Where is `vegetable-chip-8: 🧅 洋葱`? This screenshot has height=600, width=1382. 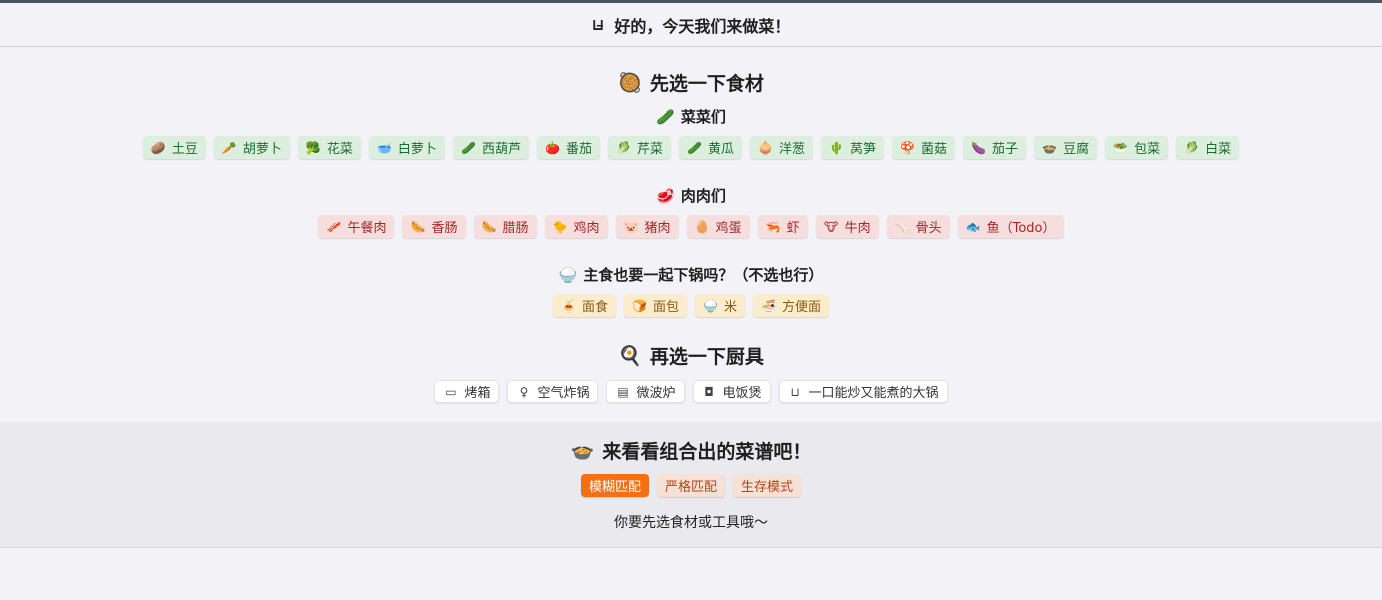 vegetable-chip-8: 🧅 洋葱 is located at coordinates (782, 147).